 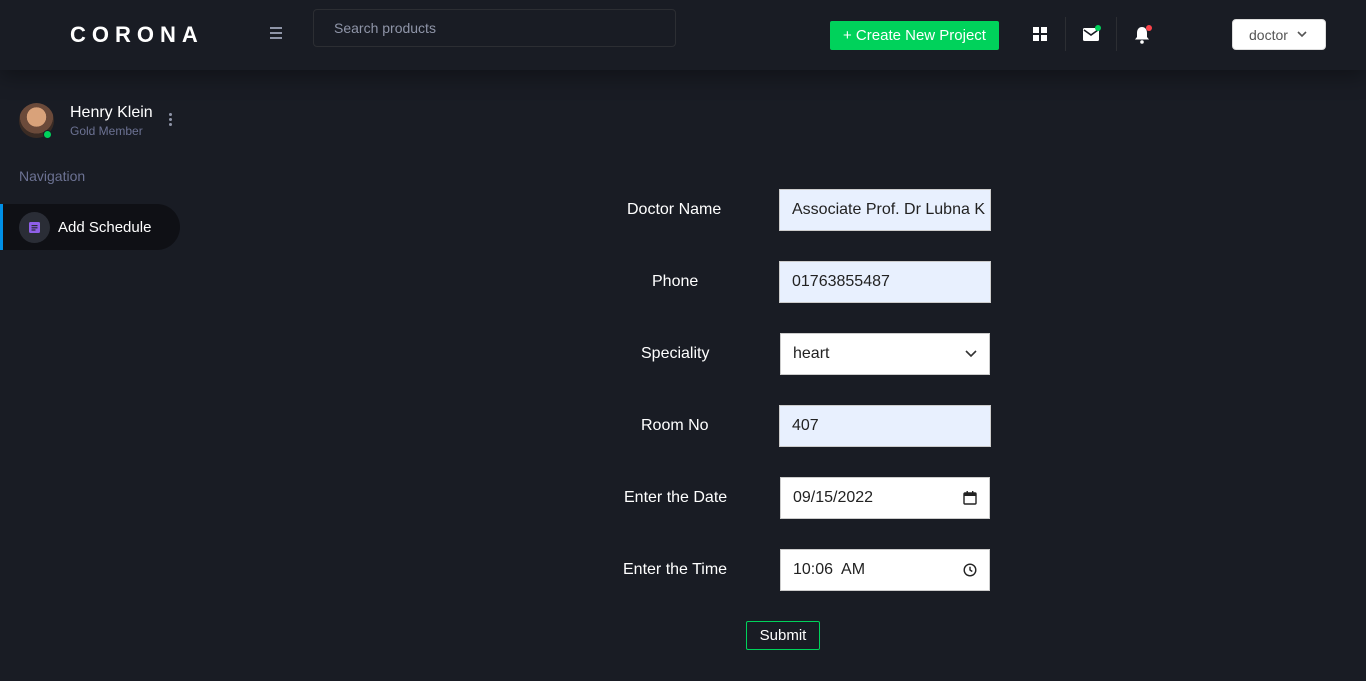 I want to click on create-new-project-button: + Create New Project, so click(x=914, y=35).